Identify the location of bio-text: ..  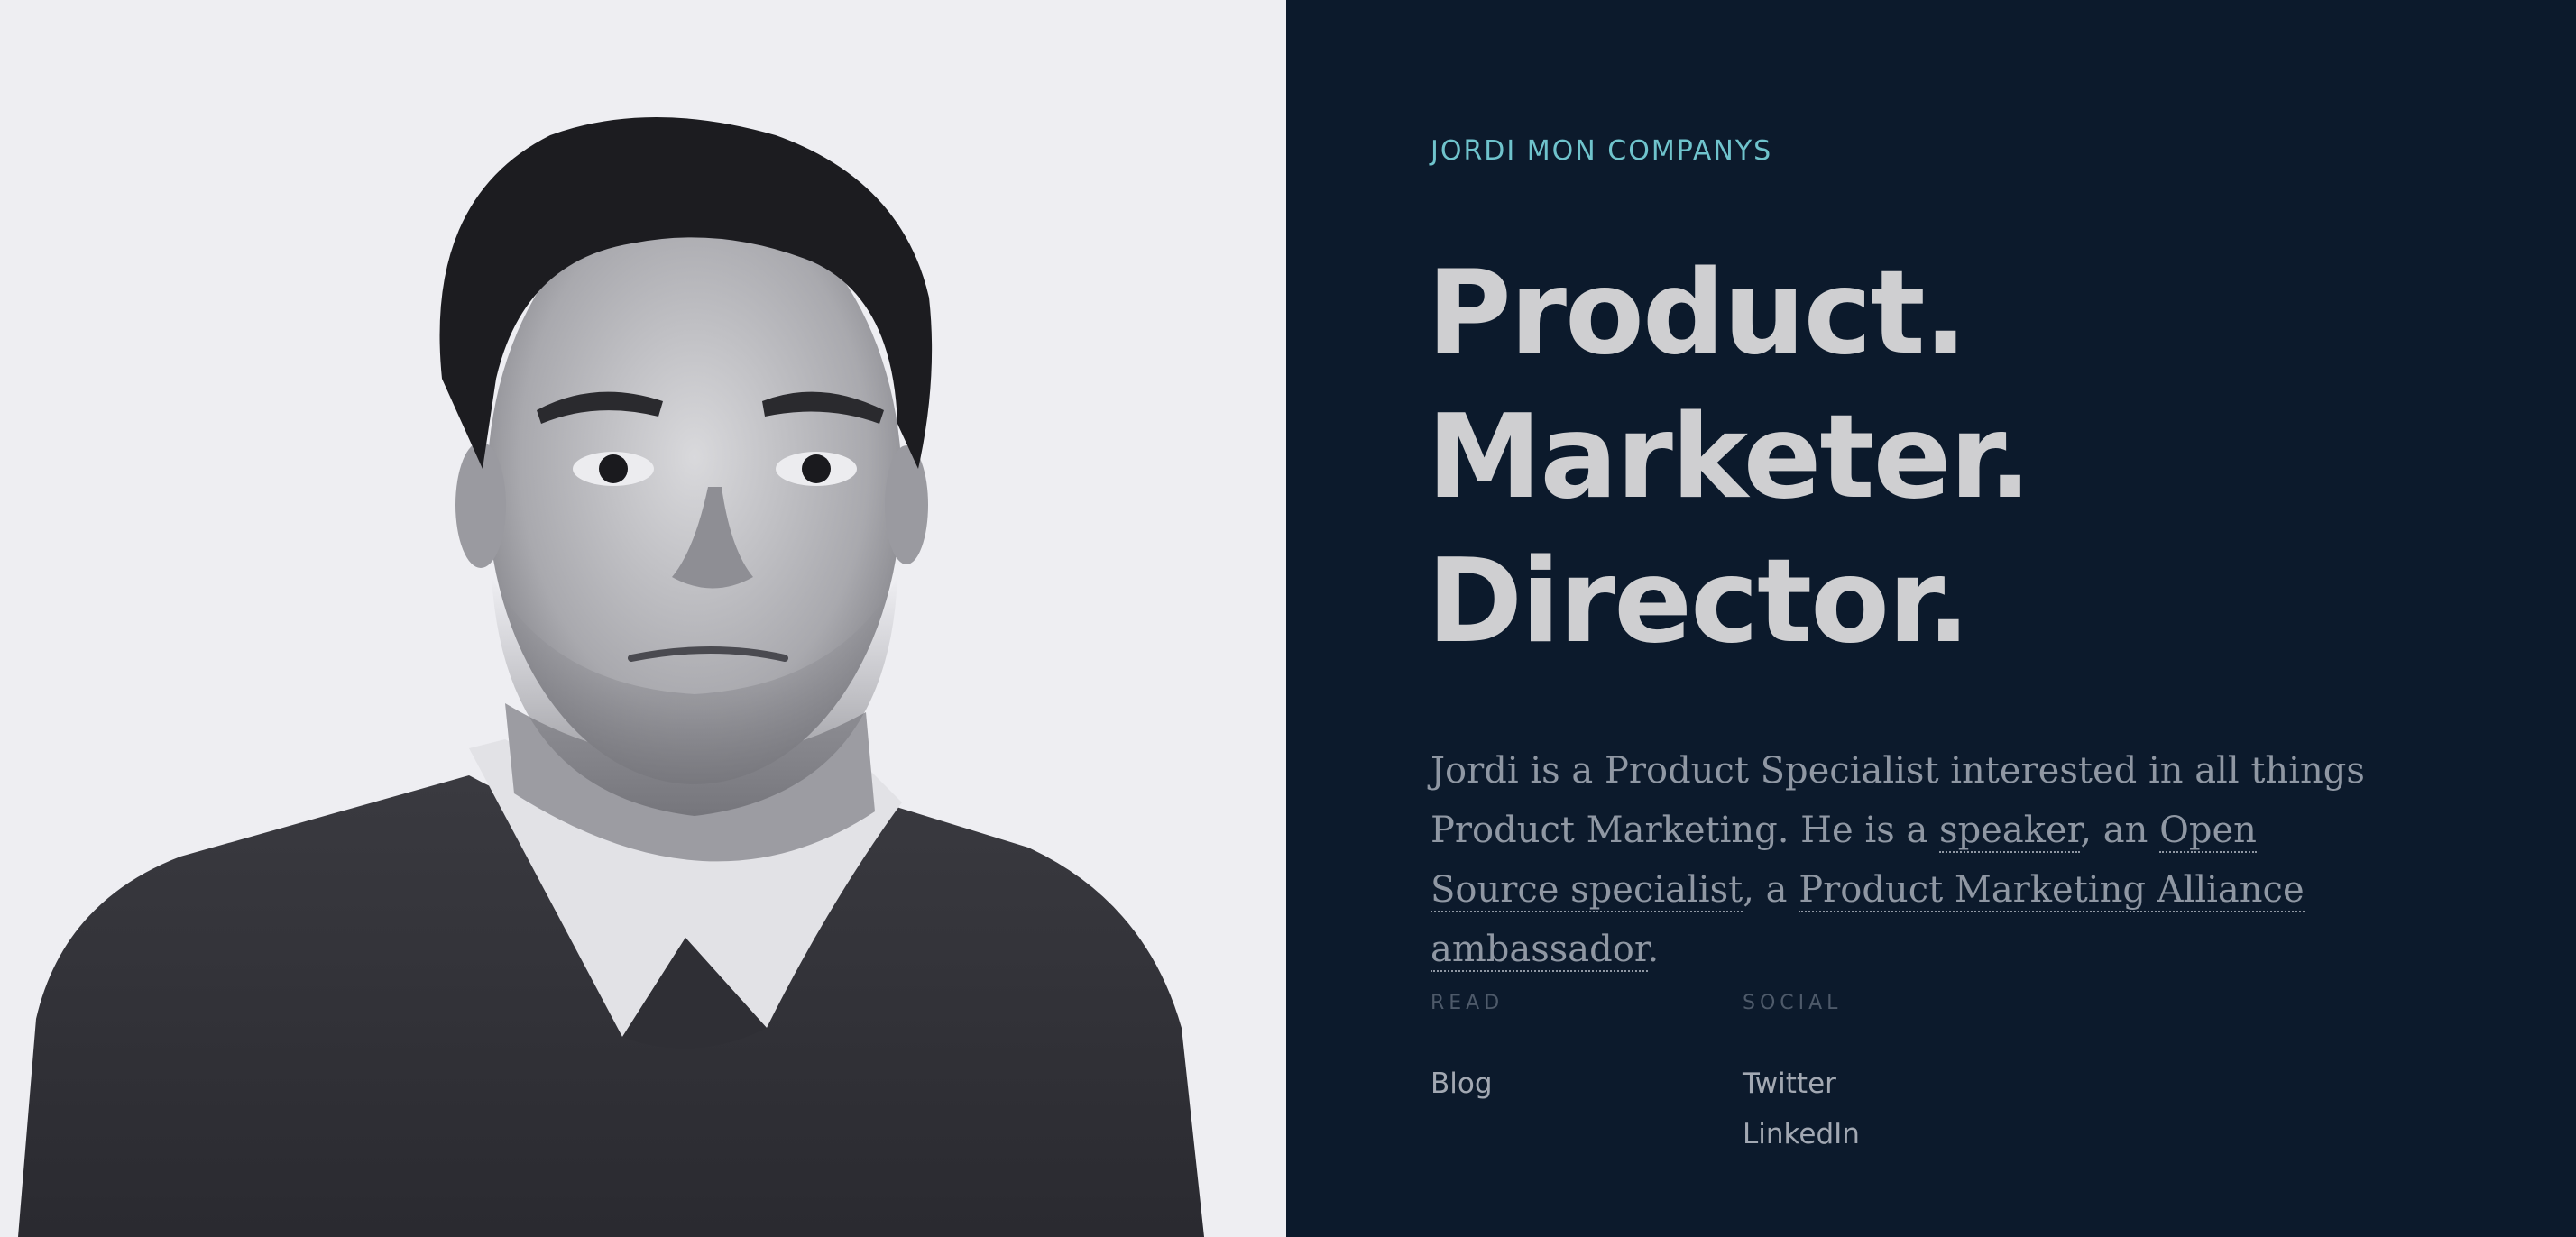
(1653, 949).